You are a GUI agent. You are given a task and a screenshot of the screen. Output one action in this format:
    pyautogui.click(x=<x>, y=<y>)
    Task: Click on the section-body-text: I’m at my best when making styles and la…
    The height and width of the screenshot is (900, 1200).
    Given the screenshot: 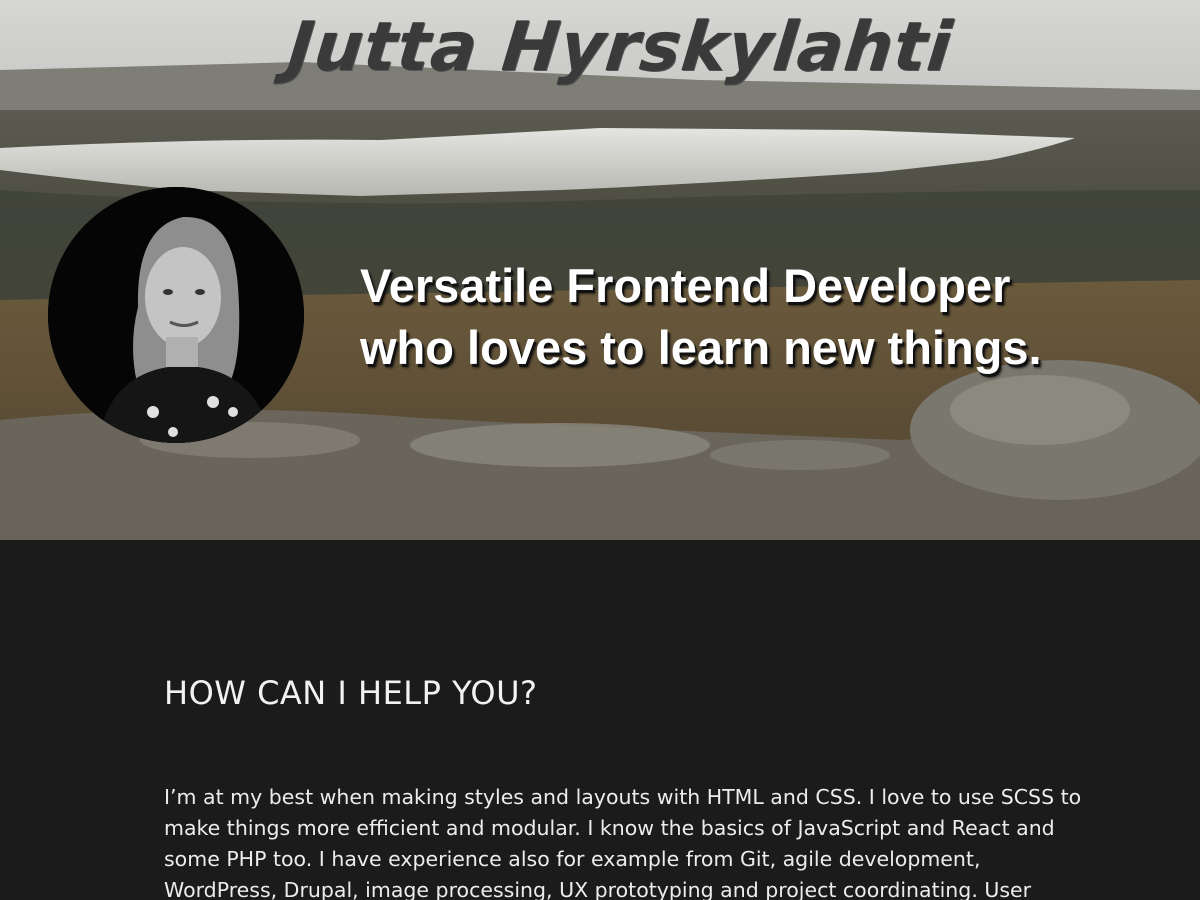 What is the action you would take?
    pyautogui.click(x=623, y=842)
    